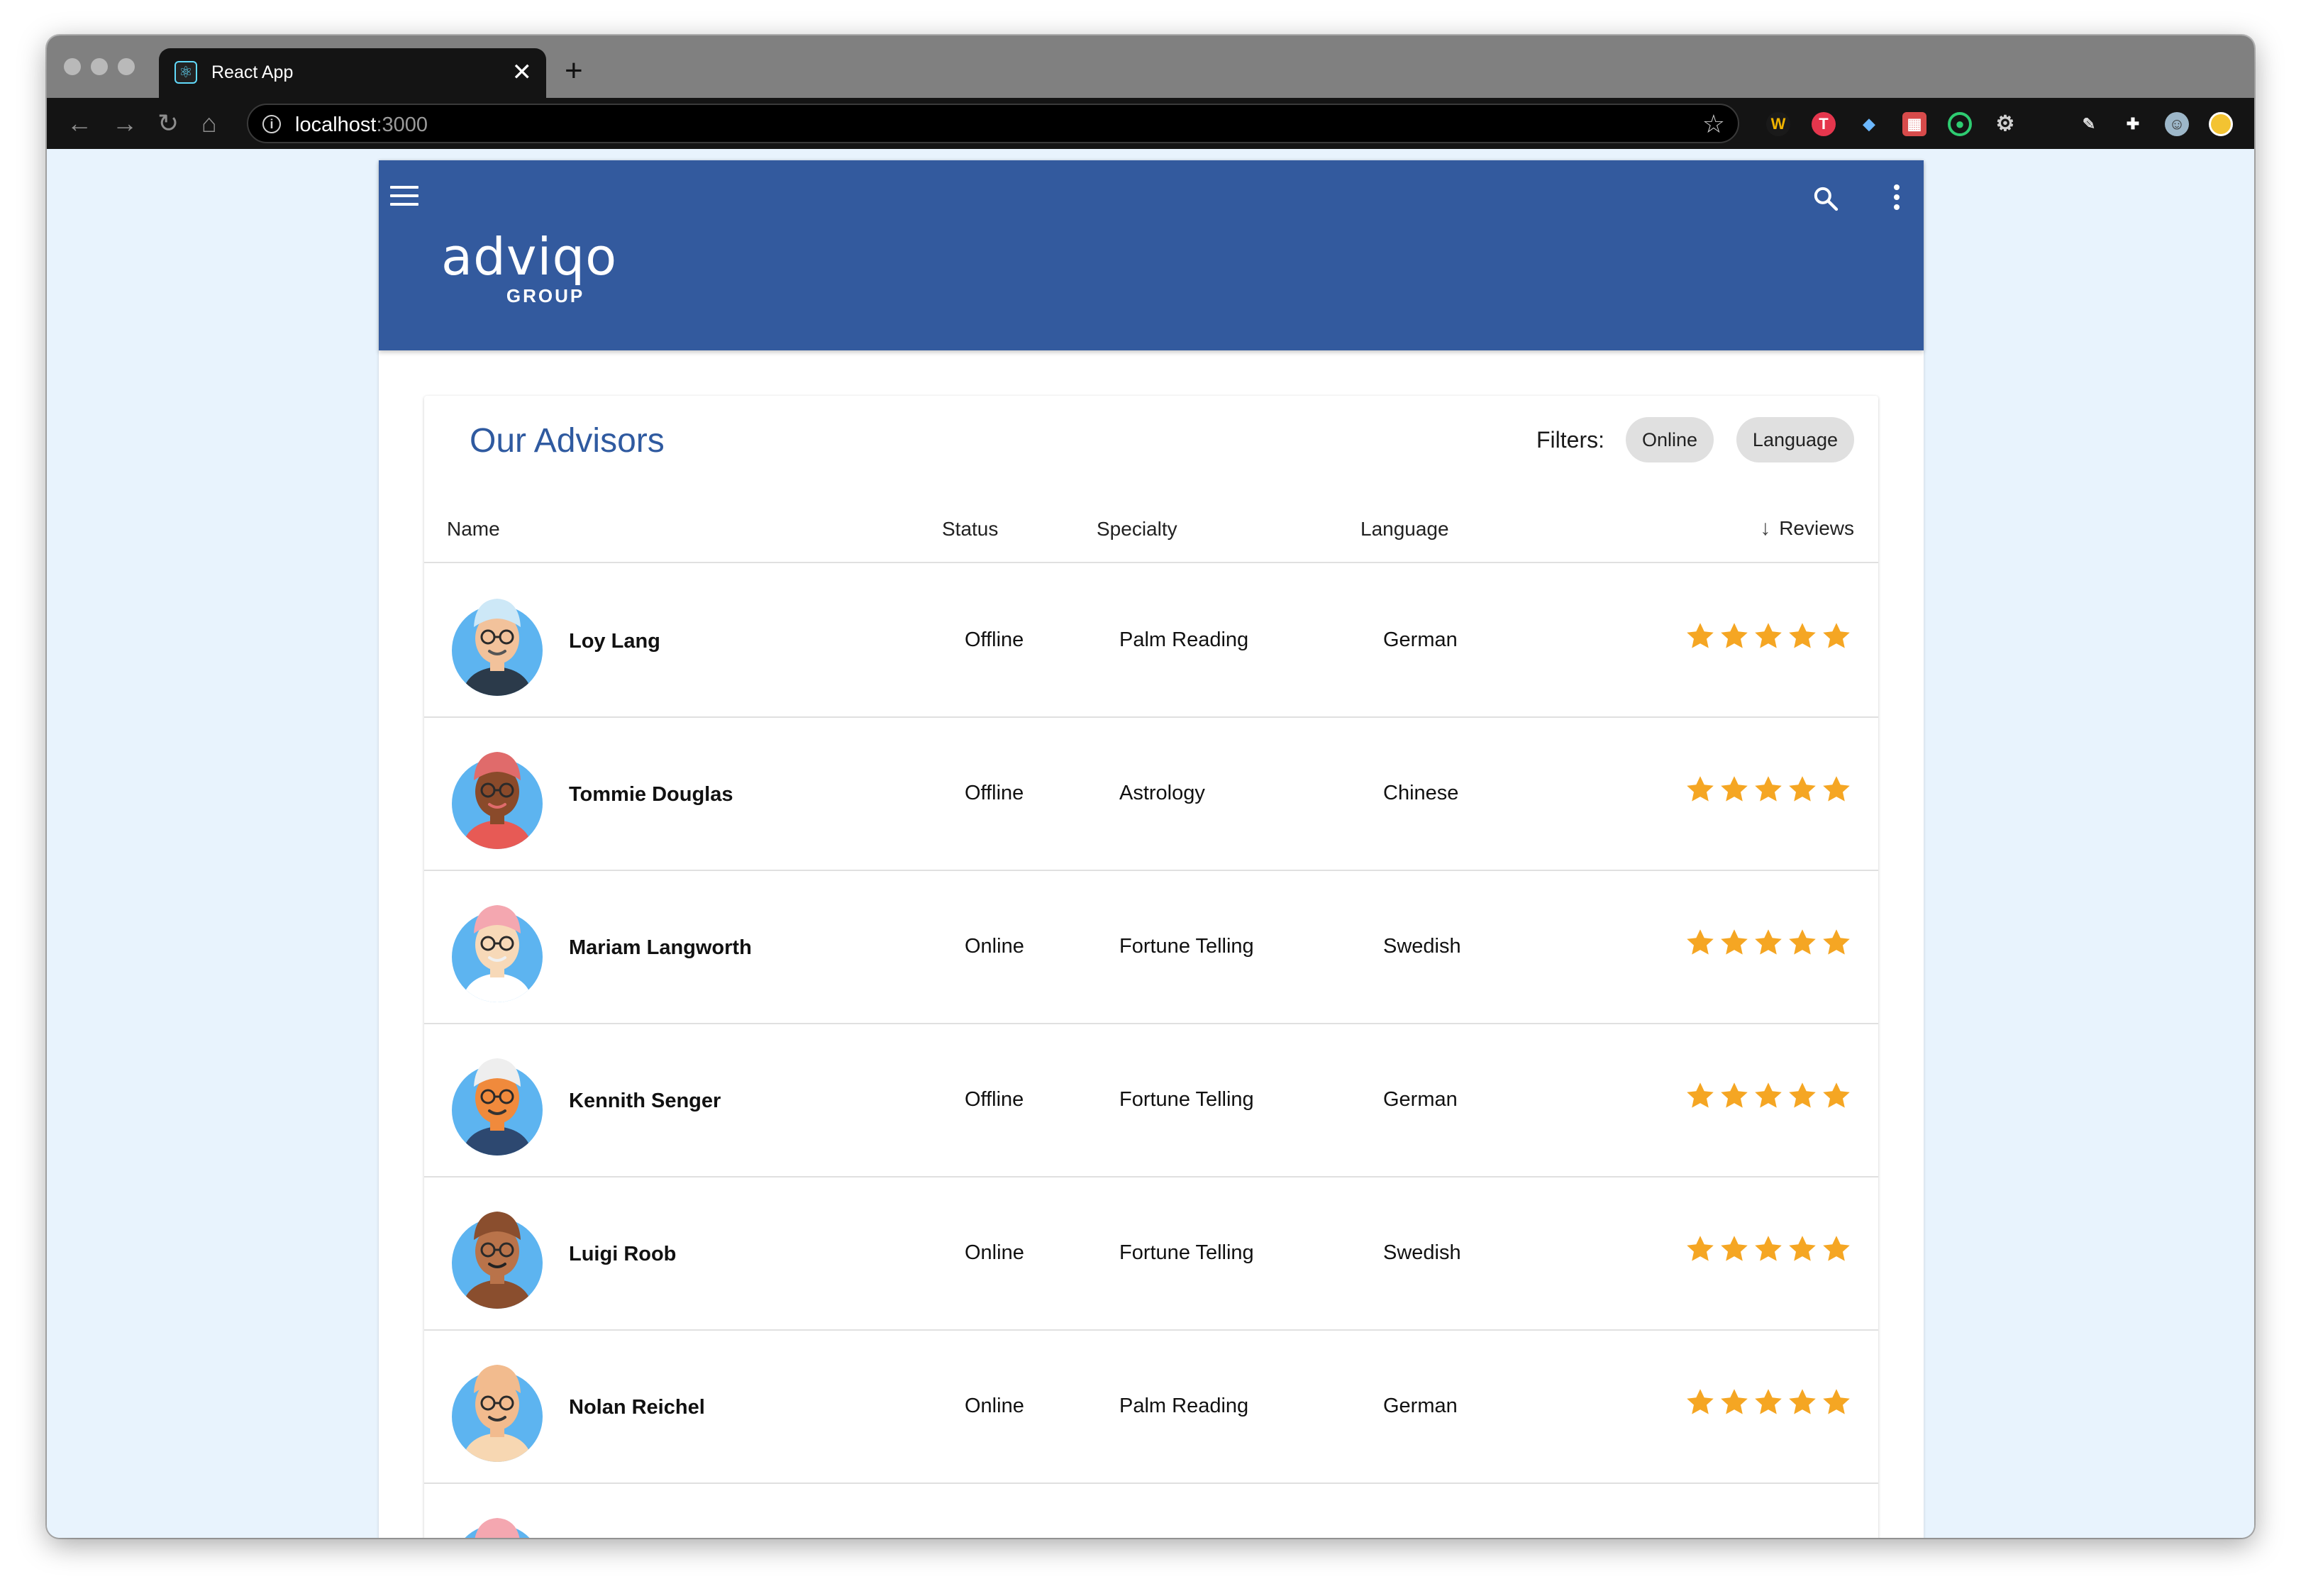  What do you see at coordinates (72, 66) in the screenshot?
I see `close-window-button` at bounding box center [72, 66].